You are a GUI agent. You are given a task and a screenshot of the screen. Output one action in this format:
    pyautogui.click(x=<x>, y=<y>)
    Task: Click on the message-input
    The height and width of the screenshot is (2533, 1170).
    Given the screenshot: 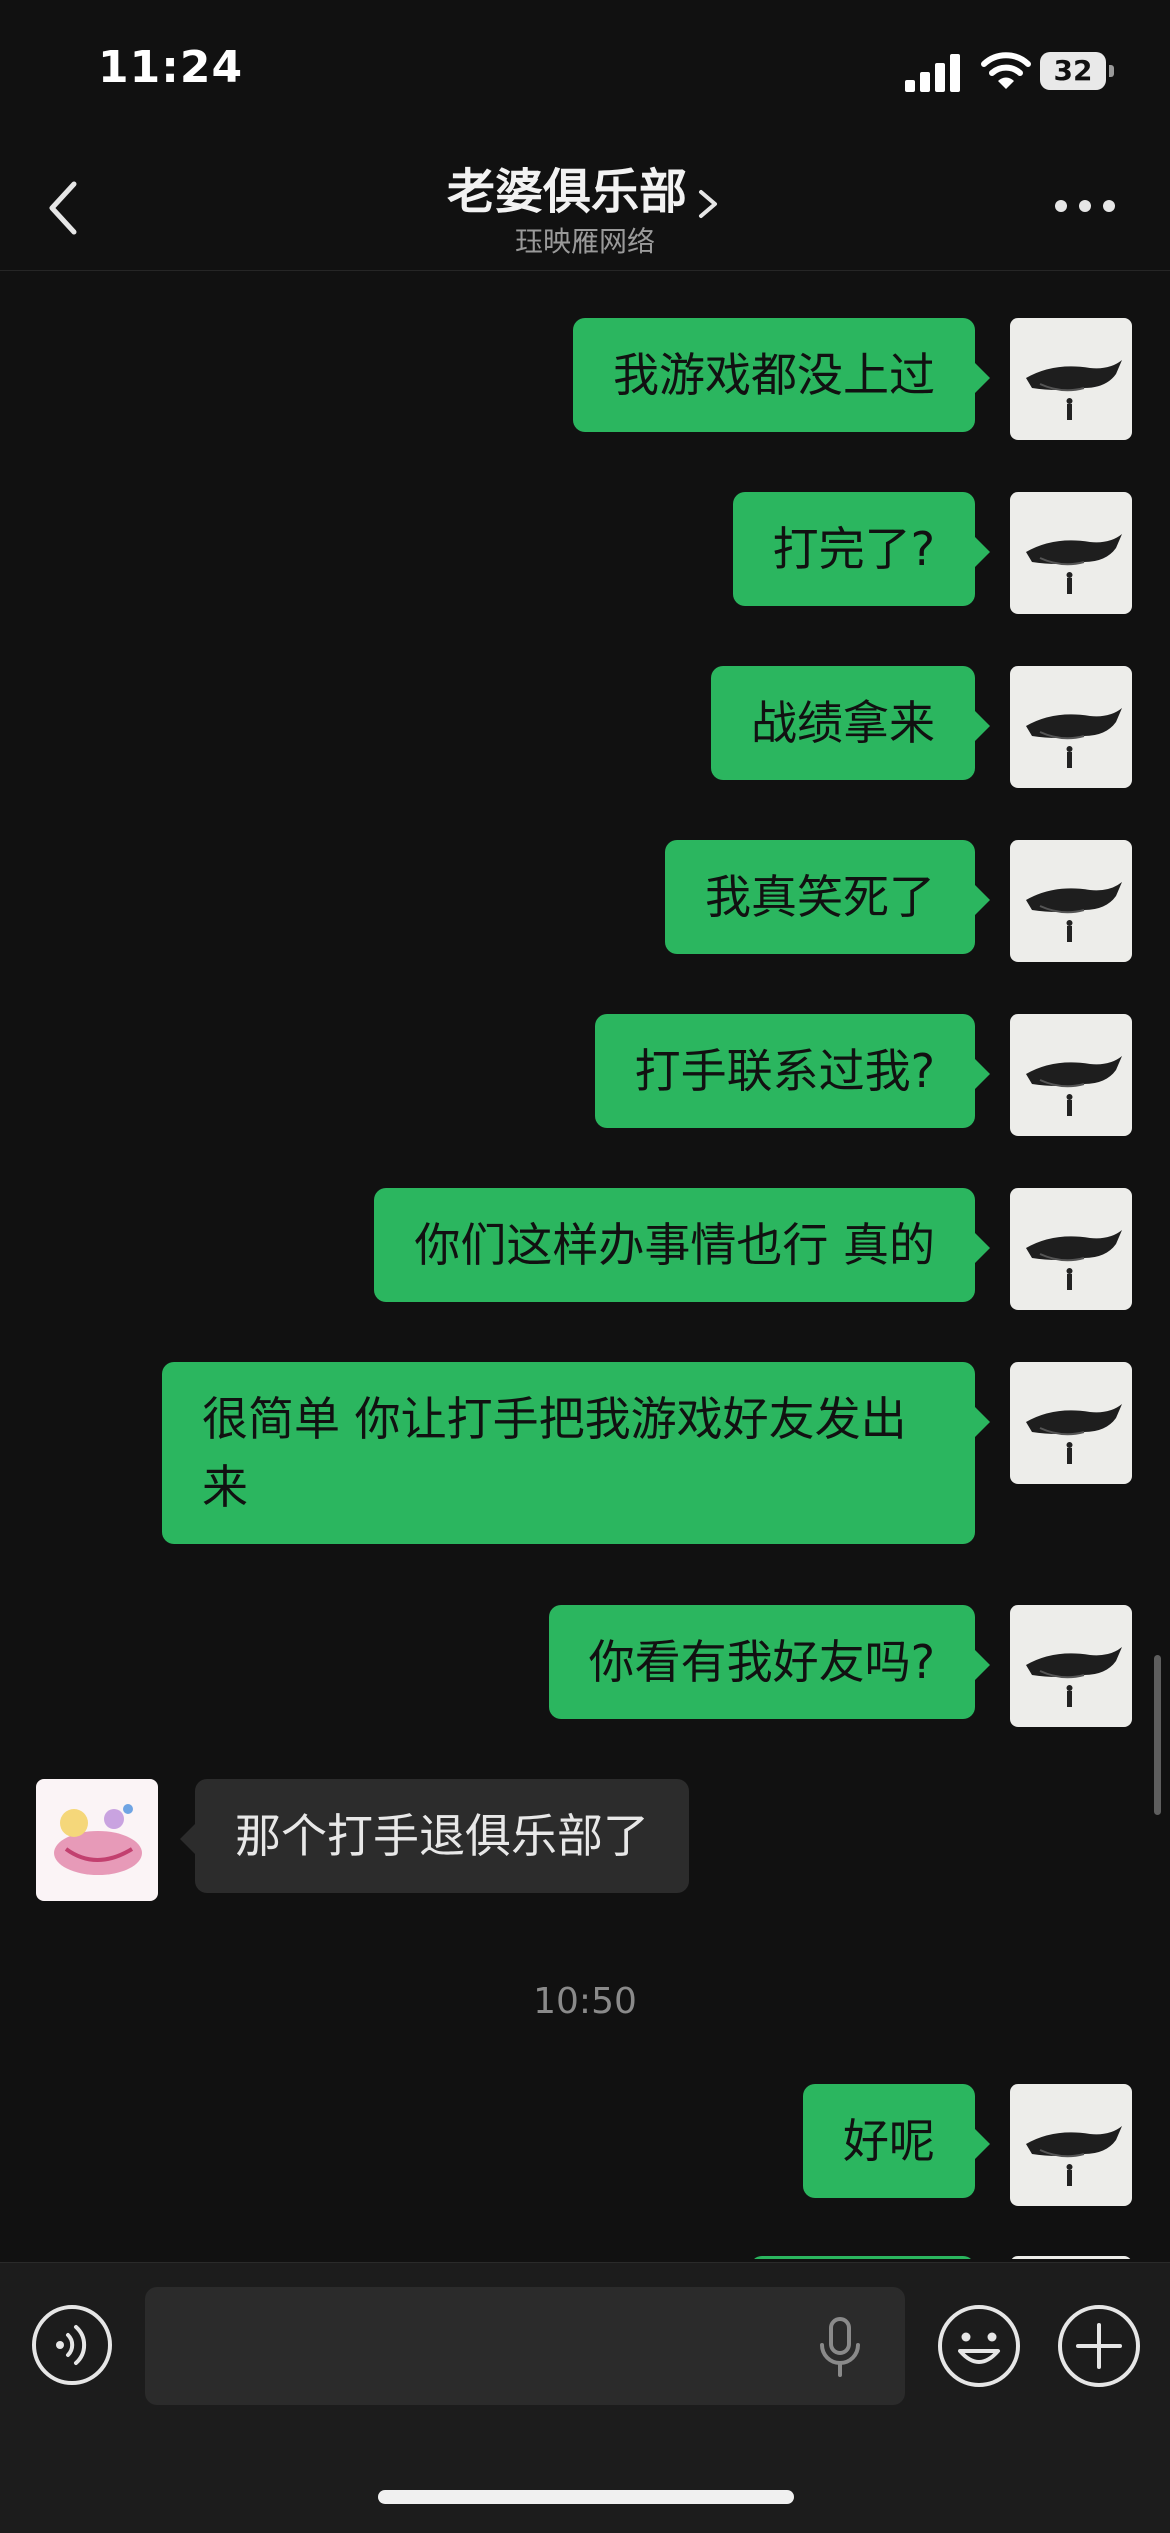 What is the action you would take?
    pyautogui.click(x=525, y=2346)
    